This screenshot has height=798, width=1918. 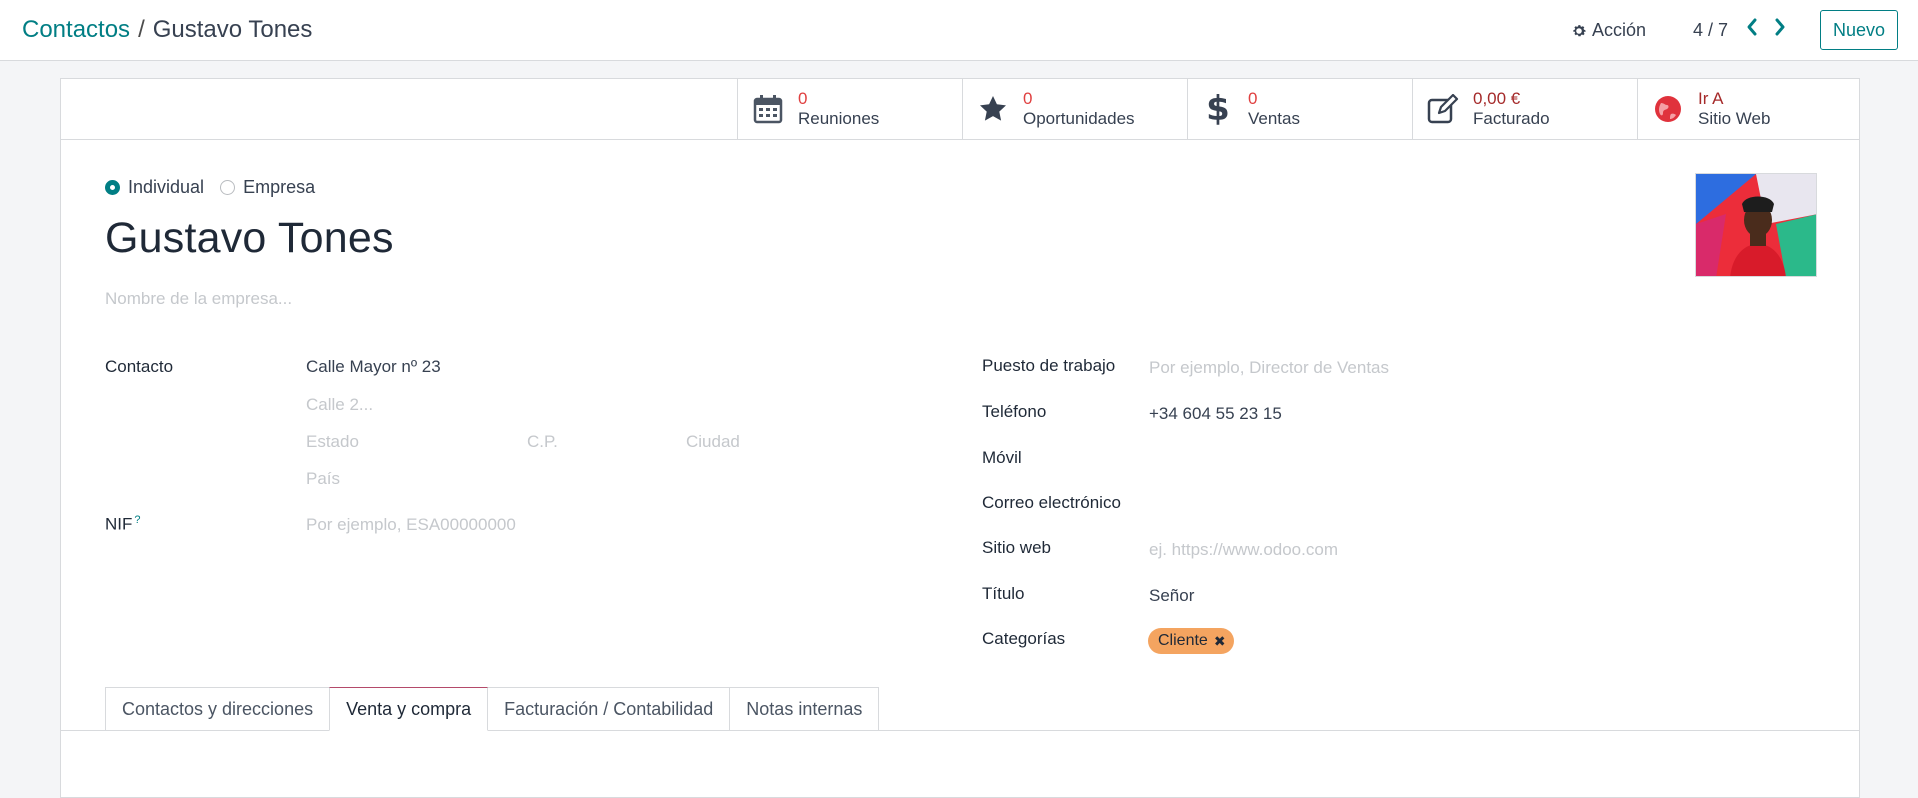 What do you see at coordinates (139, 366) in the screenshot?
I see `address-label: Contacto` at bounding box center [139, 366].